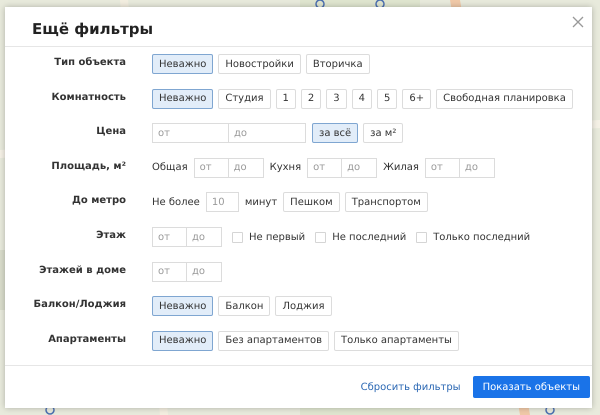 This screenshot has height=415, width=600. Describe the element at coordinates (88, 96) in the screenshot. I see `filter-label: Комнатность` at that location.